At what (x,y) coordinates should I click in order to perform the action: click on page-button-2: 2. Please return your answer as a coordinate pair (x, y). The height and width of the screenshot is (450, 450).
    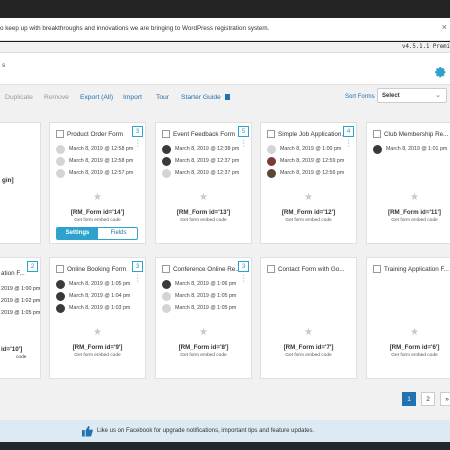
    Looking at the image, I should click on (428, 399).